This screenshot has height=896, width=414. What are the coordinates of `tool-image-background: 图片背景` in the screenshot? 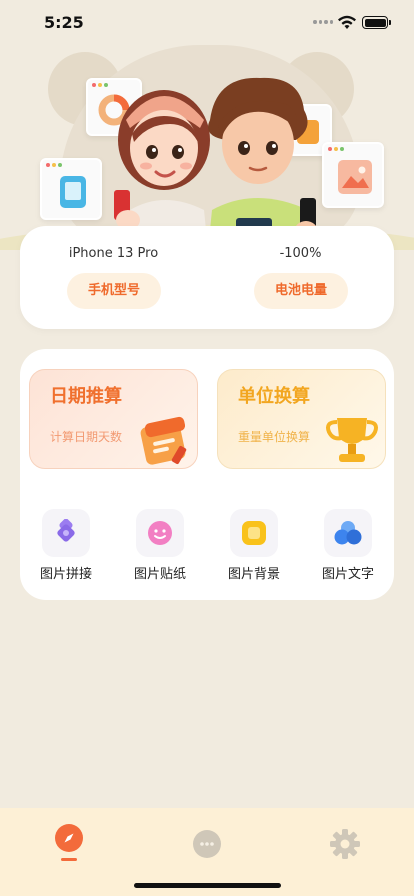 It's located at (254, 549).